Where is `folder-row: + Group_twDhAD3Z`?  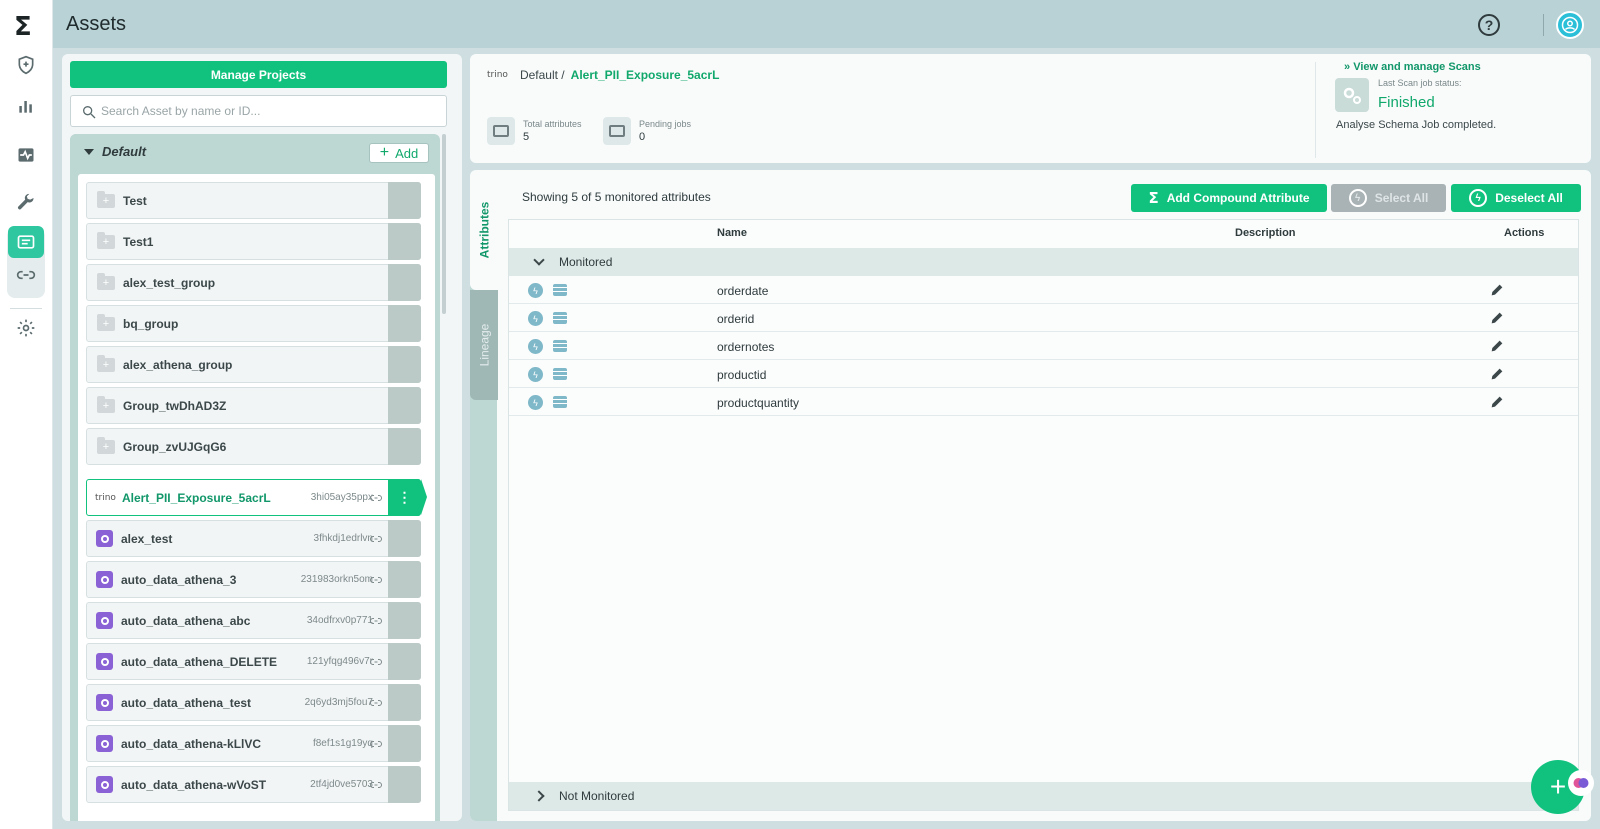 folder-row: + Group_twDhAD3Z is located at coordinates (253, 405).